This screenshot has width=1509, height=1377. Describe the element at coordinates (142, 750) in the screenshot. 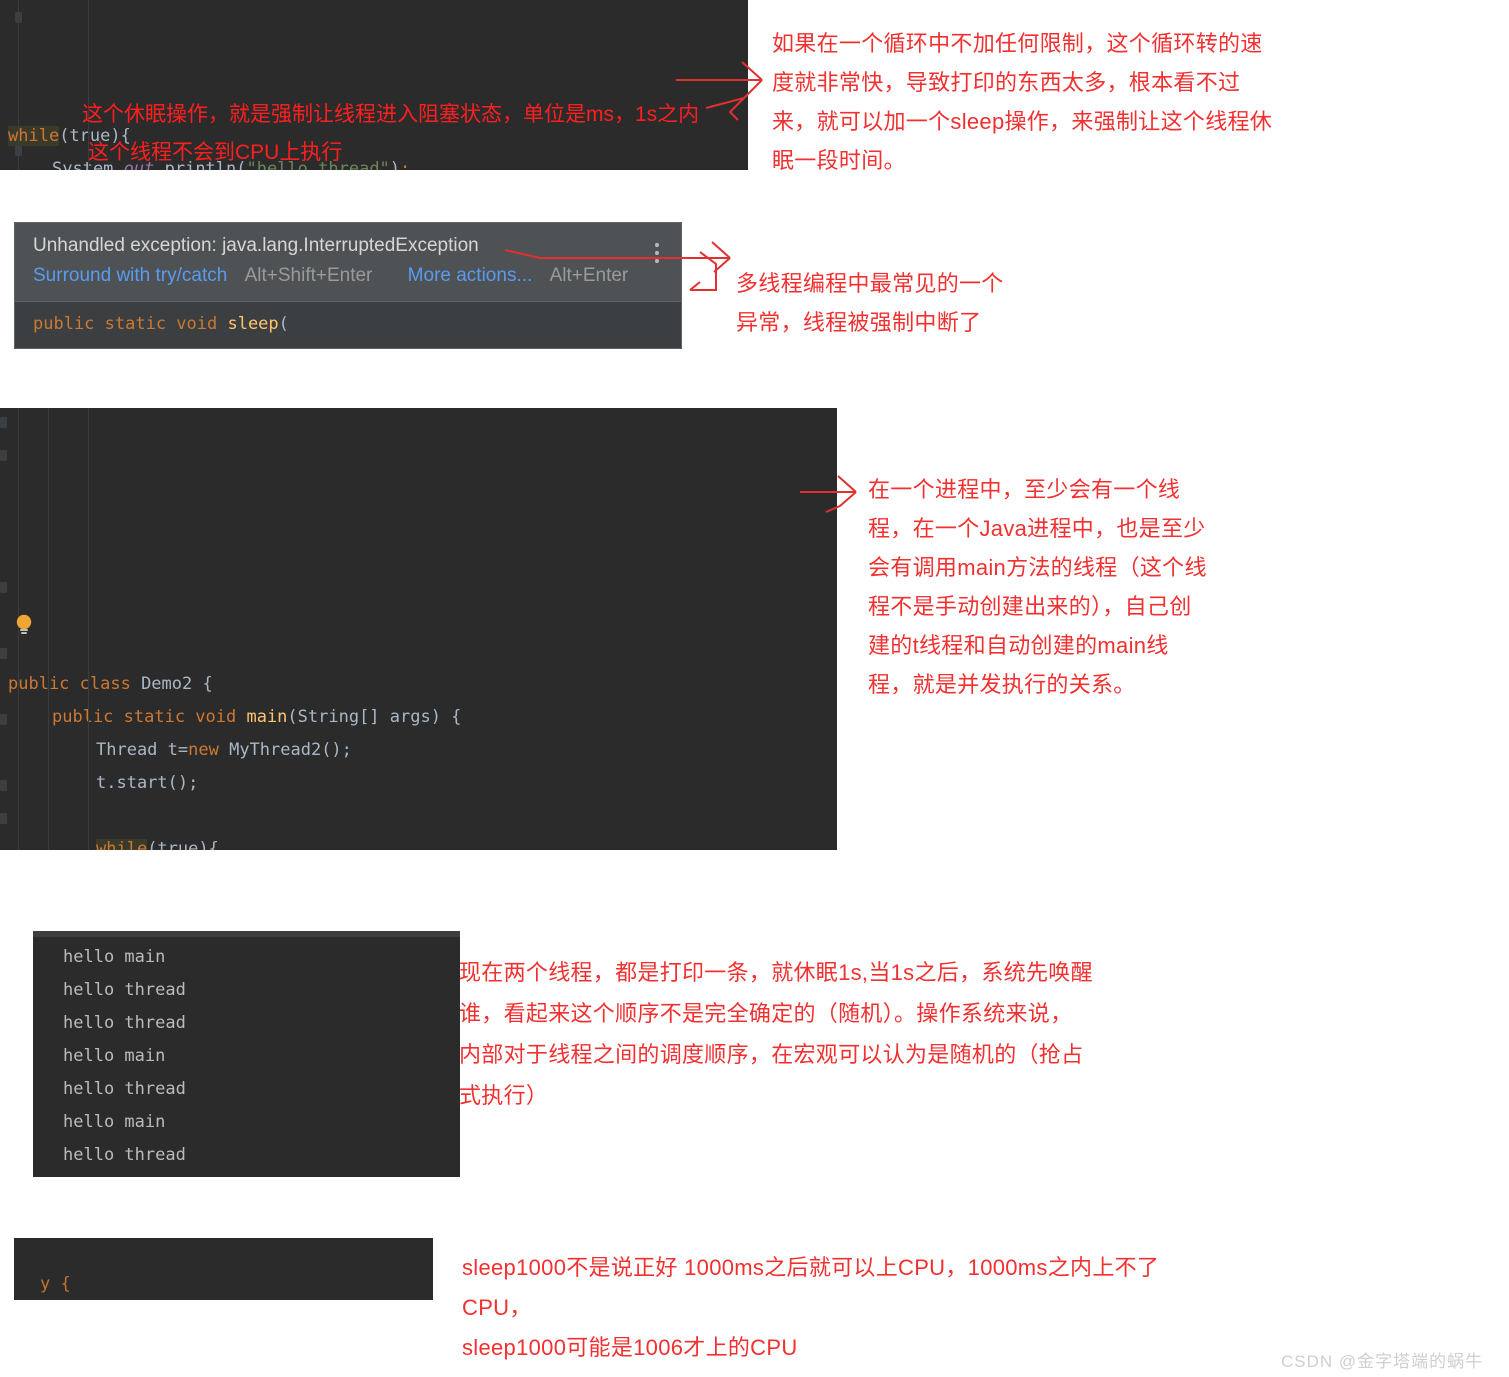

I see `code-token: Thread t=` at that location.